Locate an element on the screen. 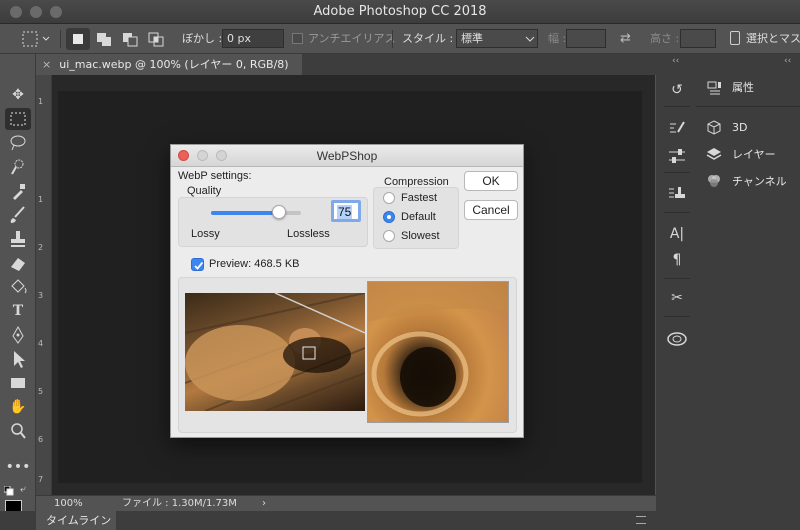 The width and height of the screenshot is (800, 530). antialias-checkbox is located at coordinates (297, 38).